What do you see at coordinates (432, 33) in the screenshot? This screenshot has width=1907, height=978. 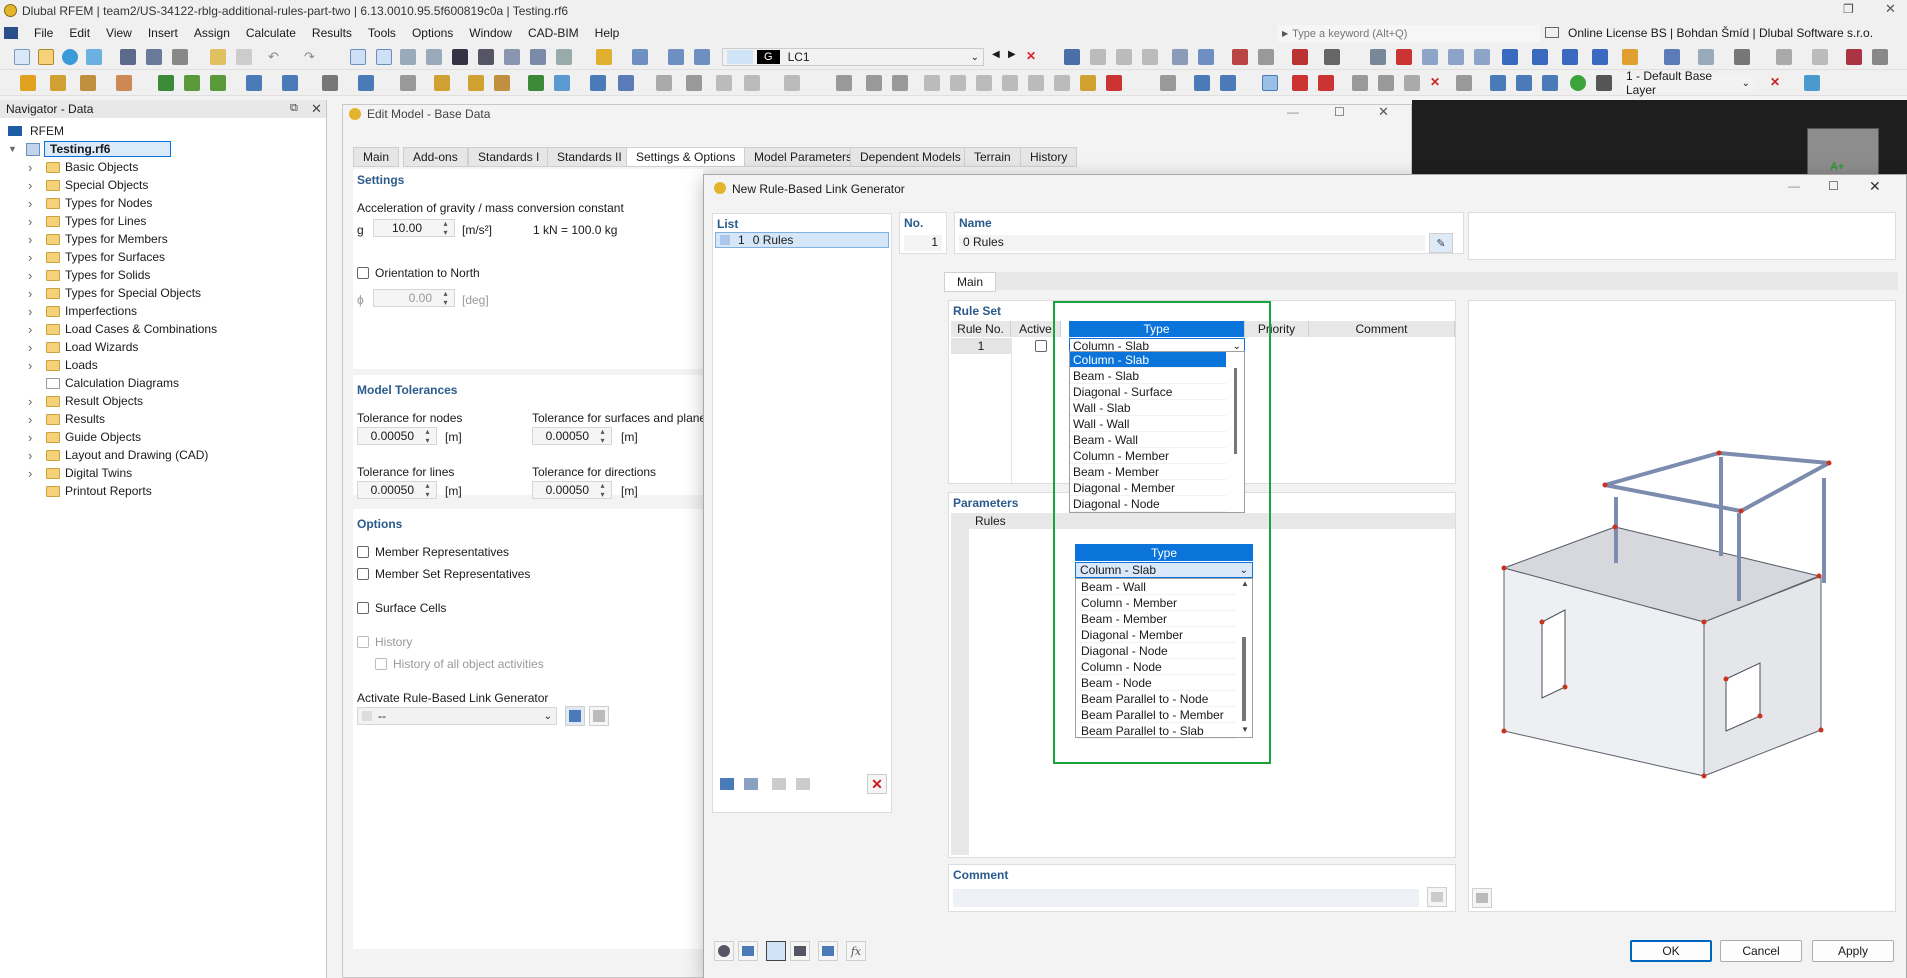 I see `menu-options: Options` at bounding box center [432, 33].